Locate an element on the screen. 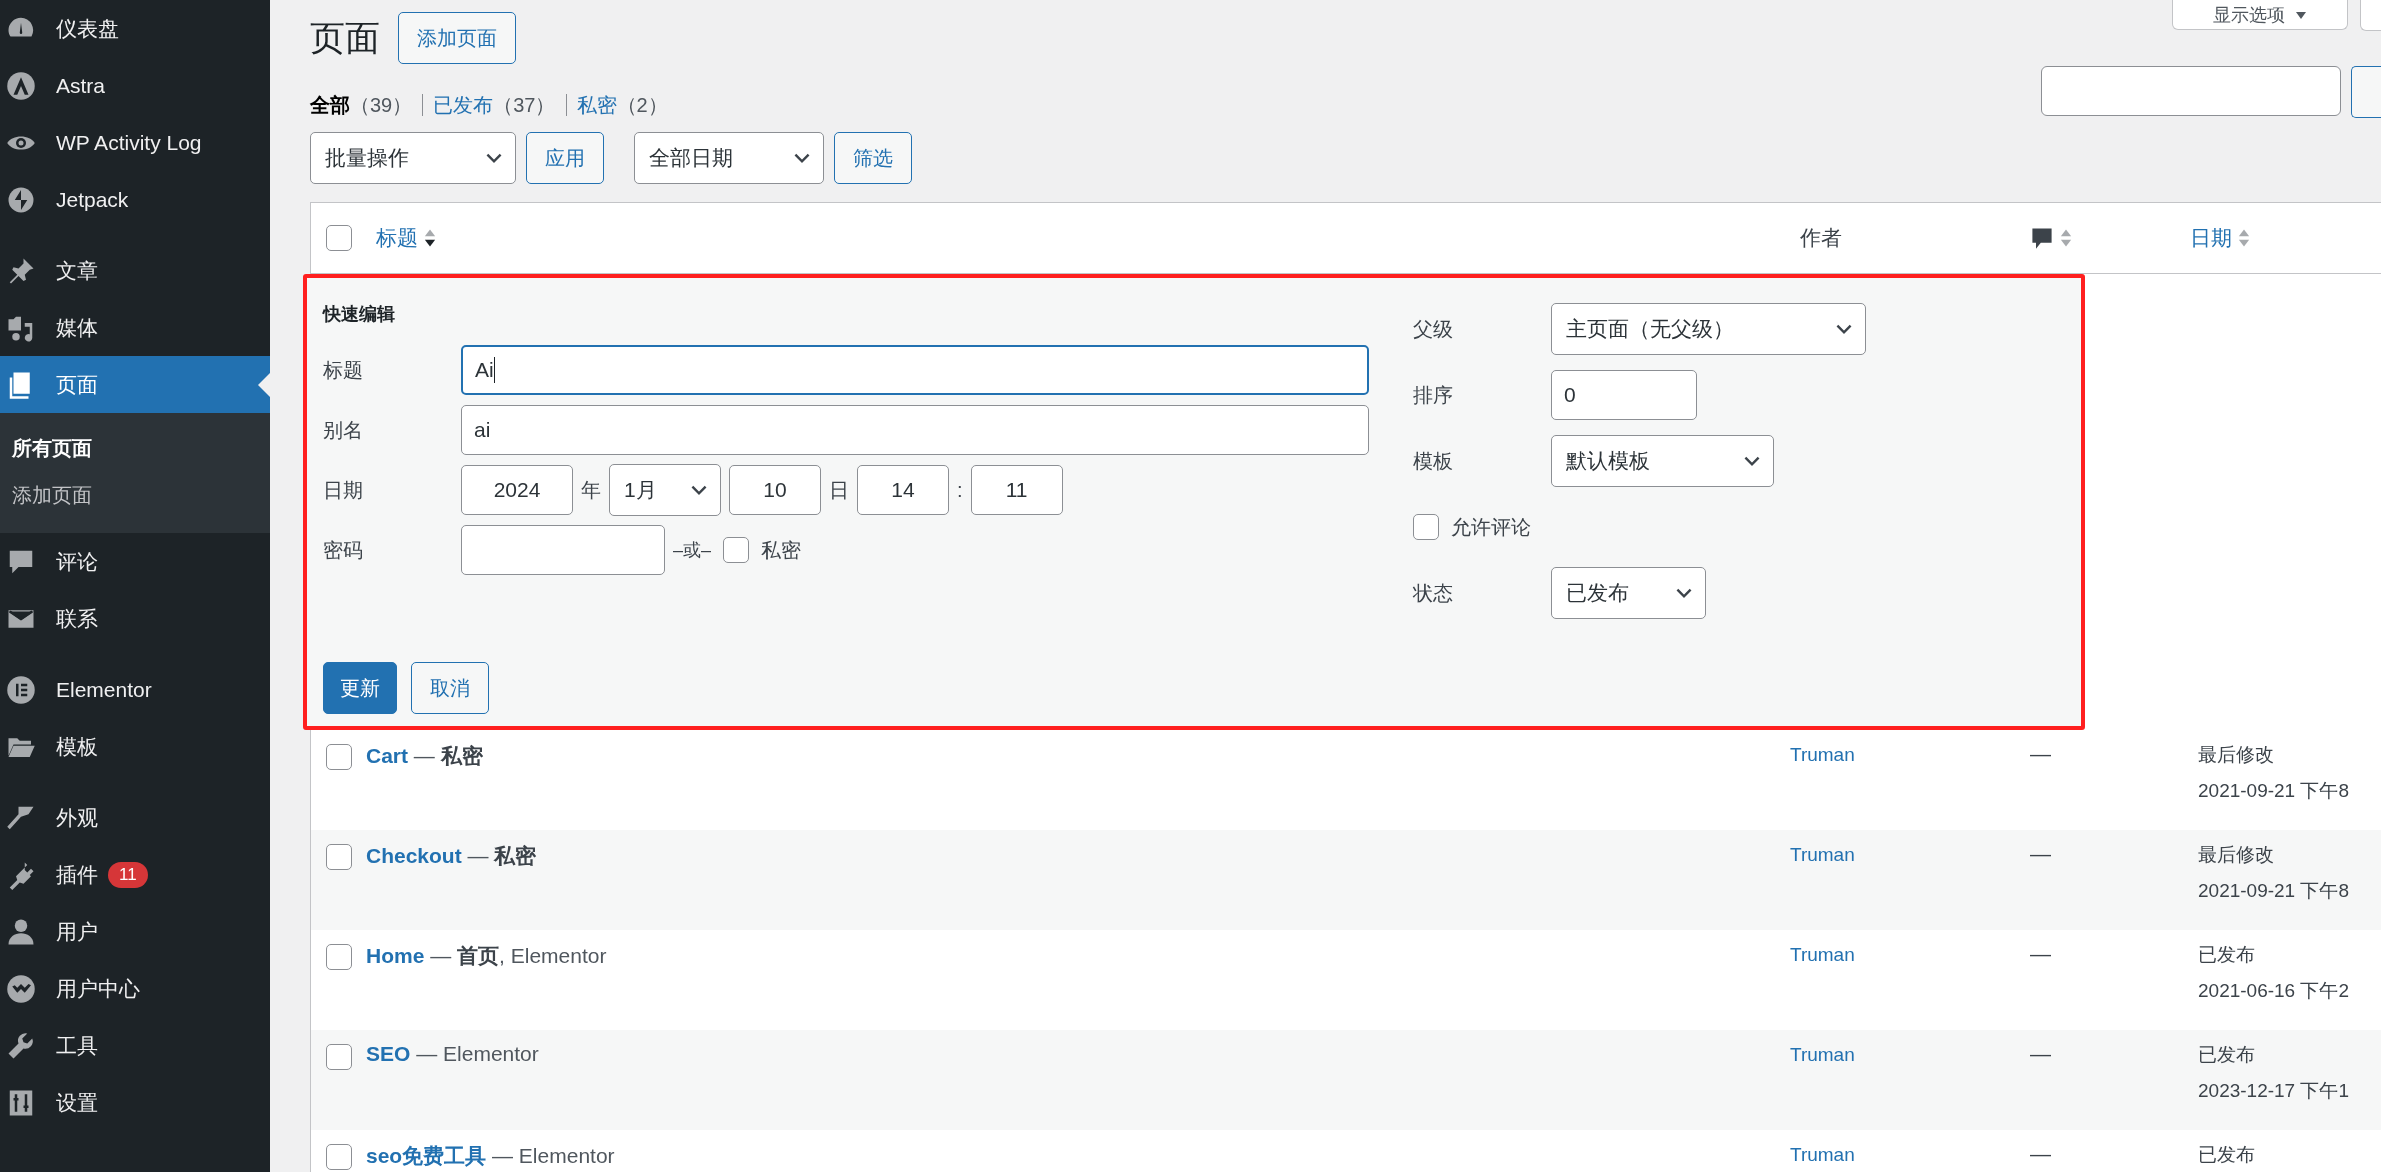 This screenshot has height=1172, width=2381. minute-field: 11 is located at coordinates (1016, 490).